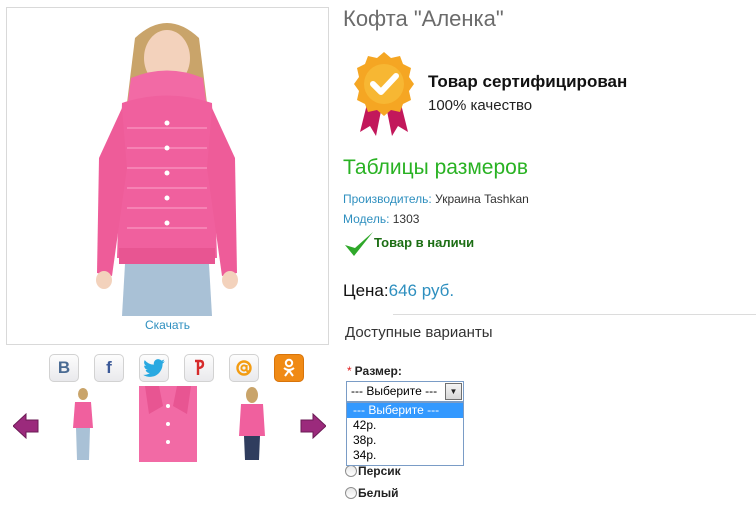 The image size is (756, 525). I want to click on manufacturer-row: Производитель: Украина Tashkan, so click(436, 199).